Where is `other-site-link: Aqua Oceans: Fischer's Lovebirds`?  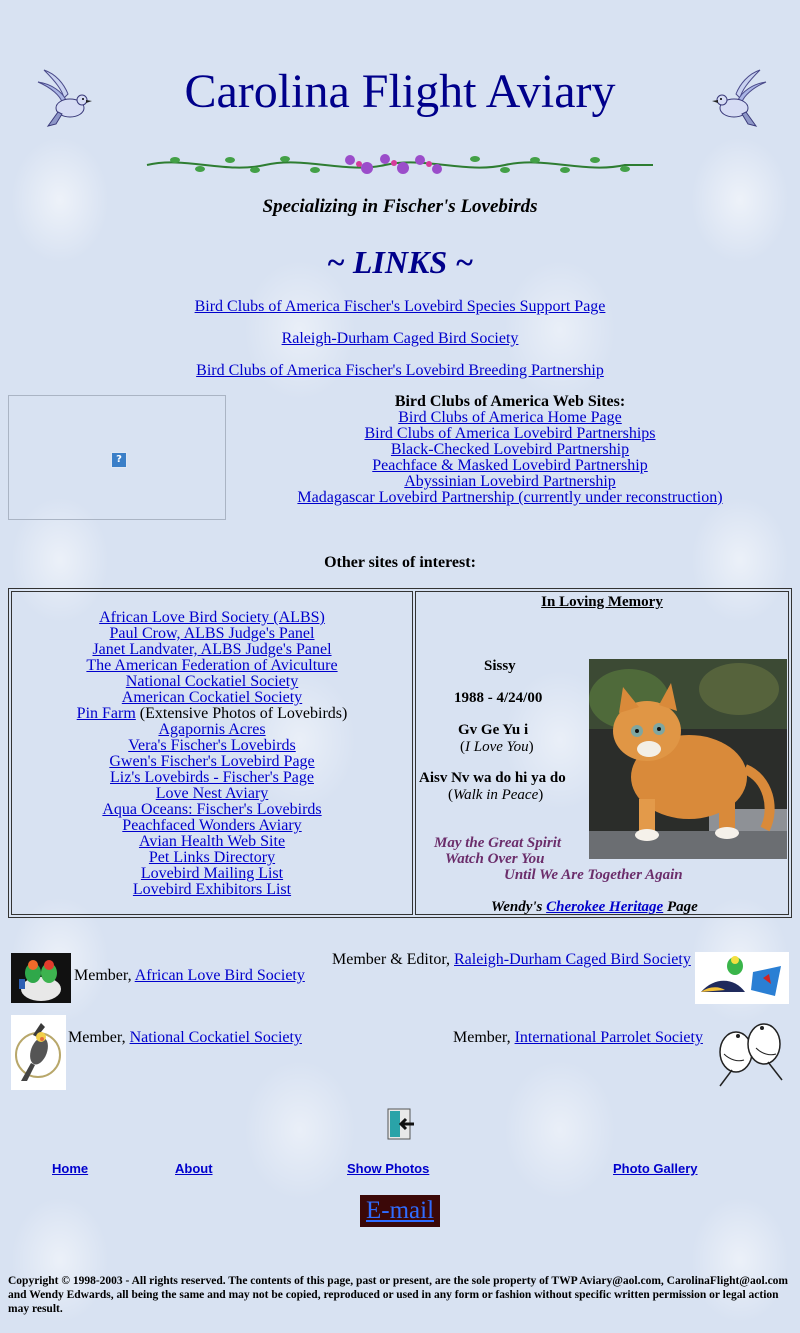 other-site-link: Aqua Oceans: Fischer's Lovebirds is located at coordinates (211, 809).